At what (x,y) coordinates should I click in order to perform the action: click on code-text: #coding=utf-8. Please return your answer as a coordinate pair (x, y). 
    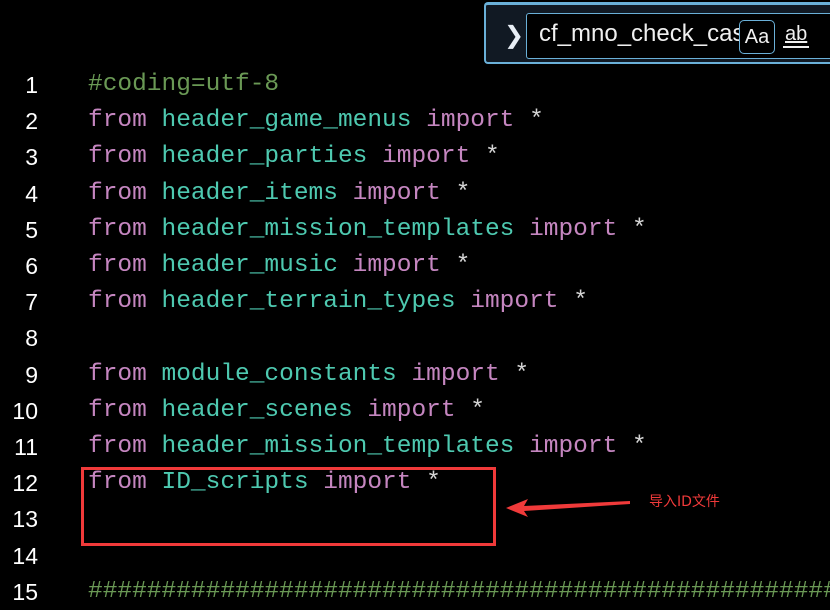
    Looking at the image, I should click on (183, 85).